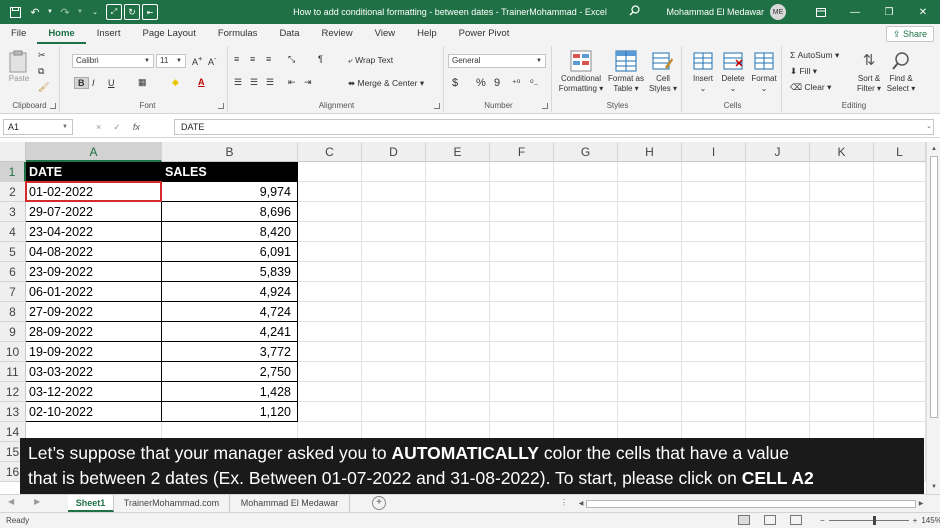 The width and height of the screenshot is (940, 528). What do you see at coordinates (933, 318) in the screenshot?
I see `vertical-scrollbar: ▲ ▼` at bounding box center [933, 318].